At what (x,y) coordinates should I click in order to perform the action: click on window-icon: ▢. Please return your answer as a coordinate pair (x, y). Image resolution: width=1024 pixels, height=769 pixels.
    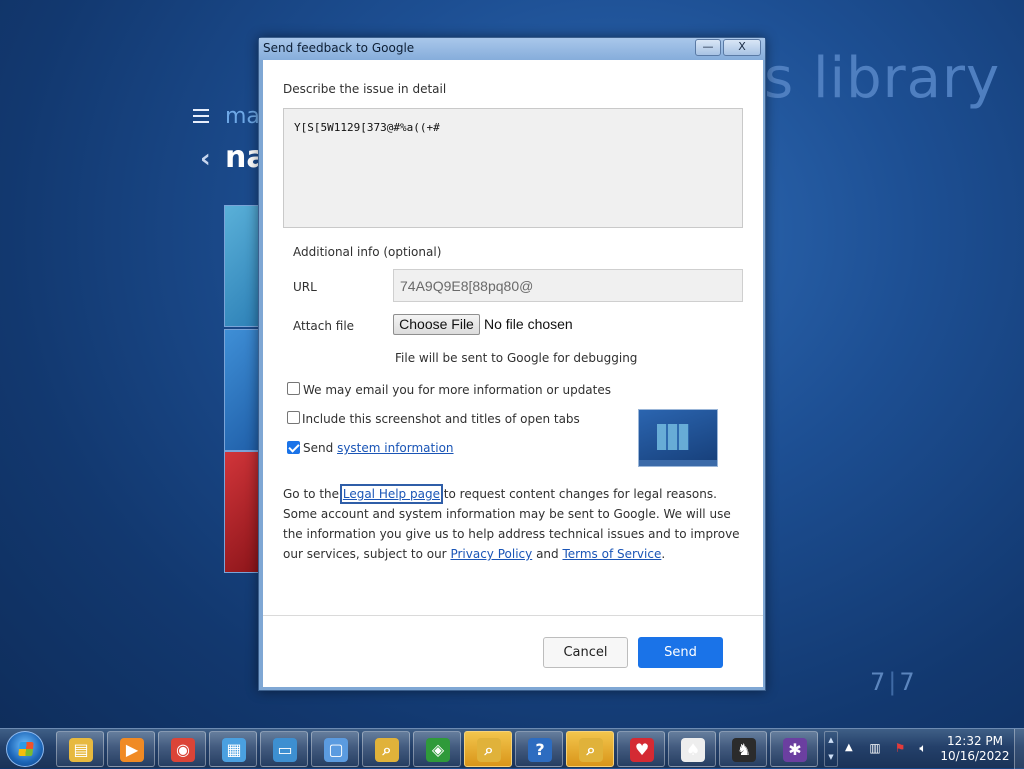
    Looking at the image, I should click on (336, 750).